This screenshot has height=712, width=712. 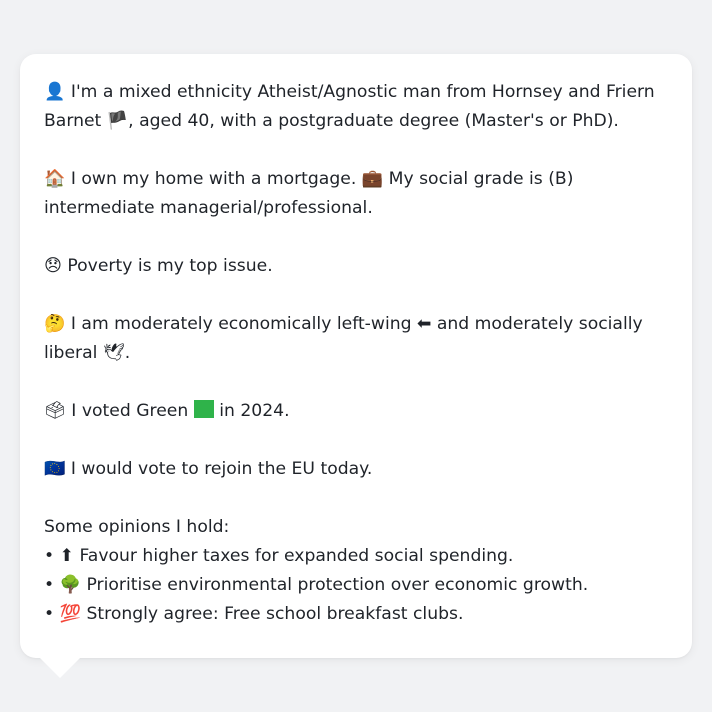 What do you see at coordinates (117, 121) in the screenshot?
I see `england-flag-icon: 🏴` at bounding box center [117, 121].